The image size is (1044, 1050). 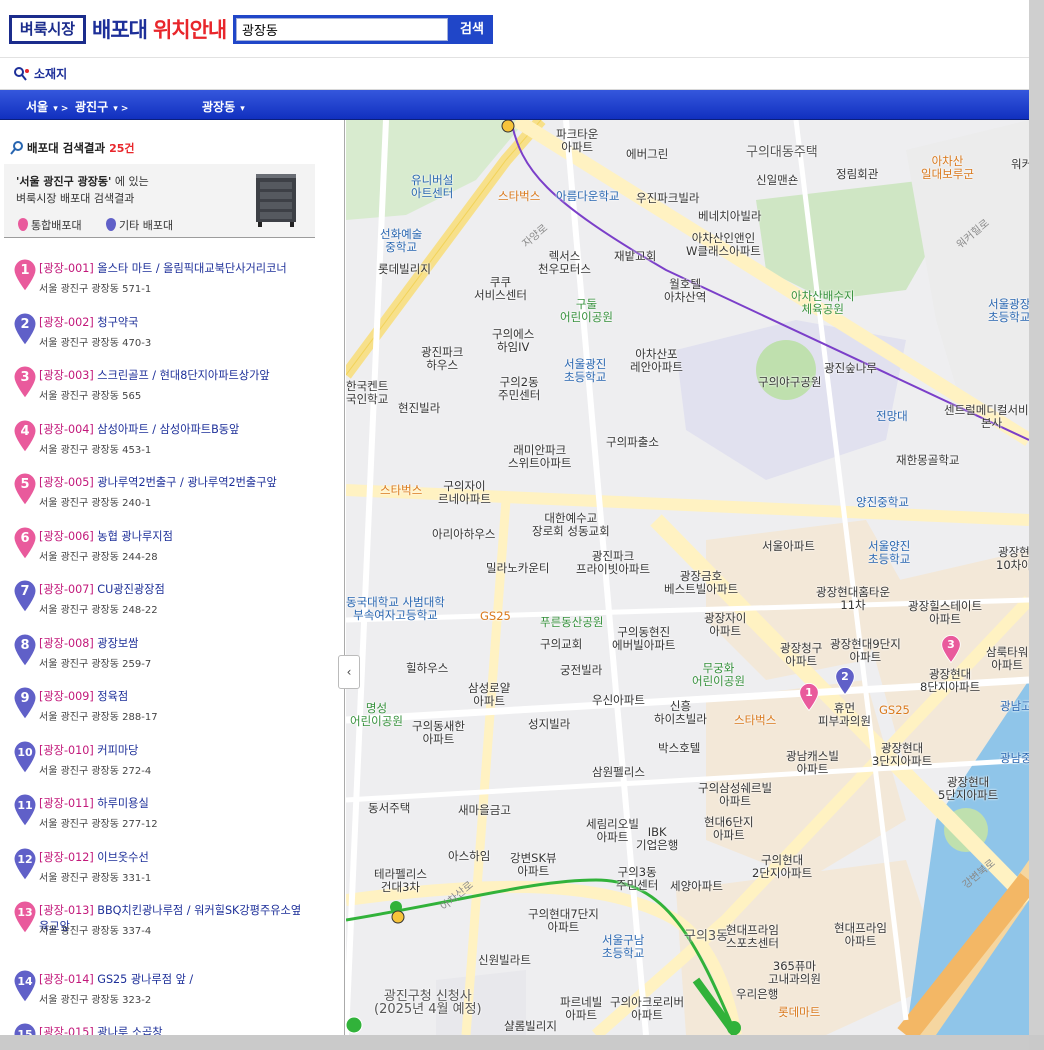 I want to click on map-place-label: 현대프라임 스포츠센터, so click(x=752, y=937).